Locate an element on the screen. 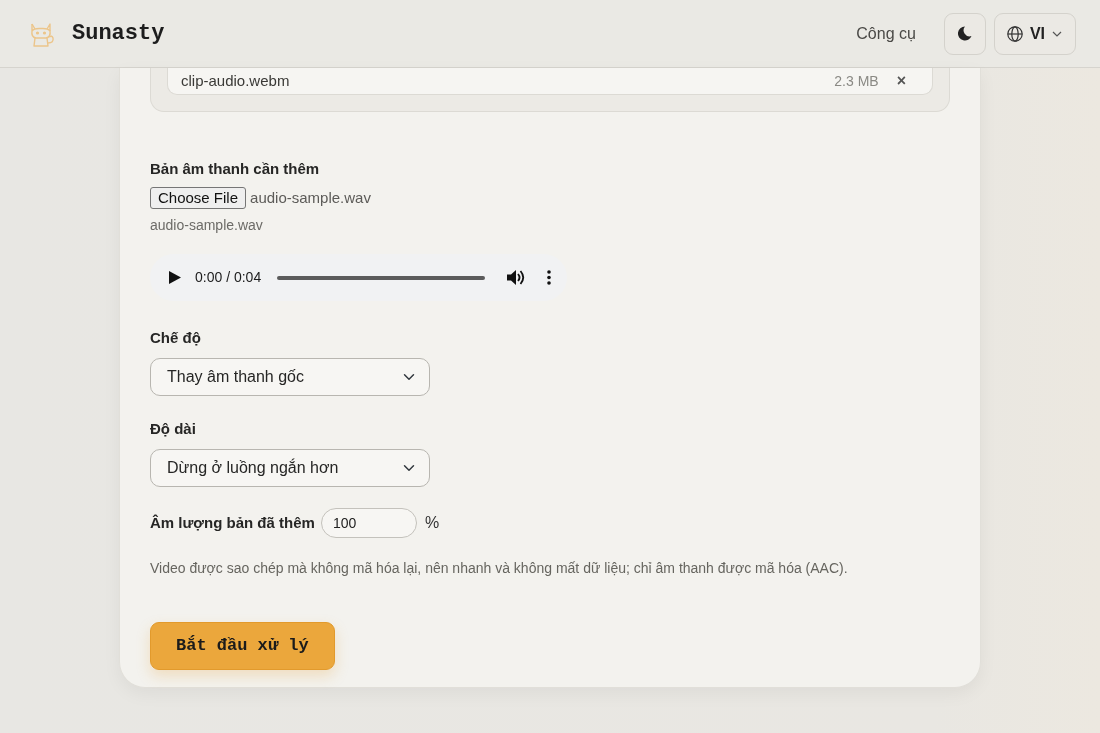  file-size: 2.3 MB is located at coordinates (856, 81).